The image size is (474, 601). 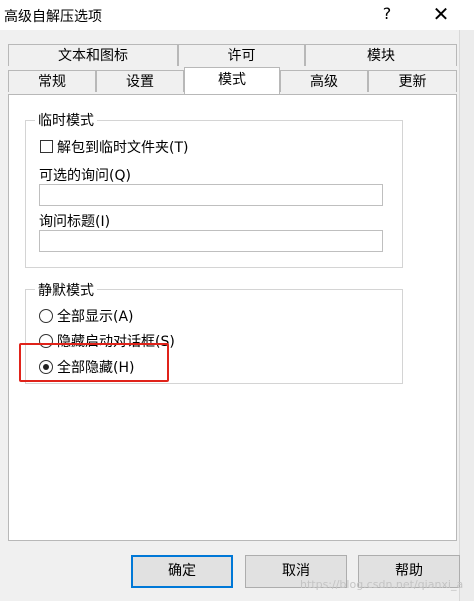 I want to click on query-title-label: 询问标题(I), so click(x=75, y=222).